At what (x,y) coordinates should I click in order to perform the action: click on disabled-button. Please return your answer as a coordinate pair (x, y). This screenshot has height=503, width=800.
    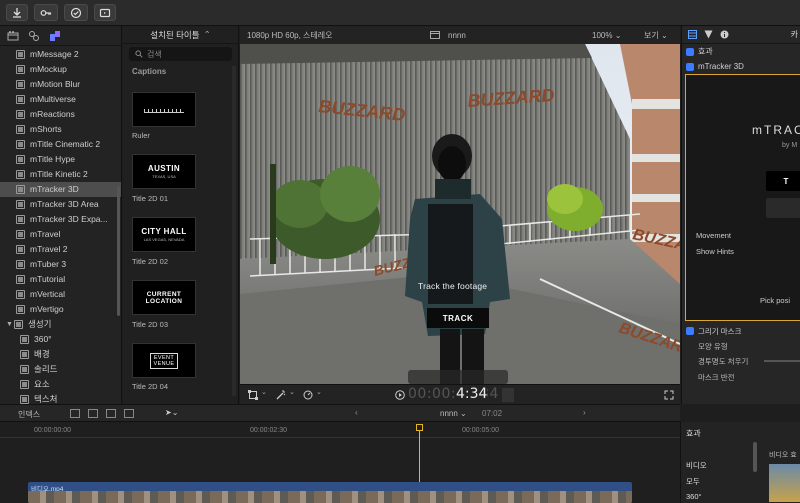
    Looking at the image, I should click on (783, 208).